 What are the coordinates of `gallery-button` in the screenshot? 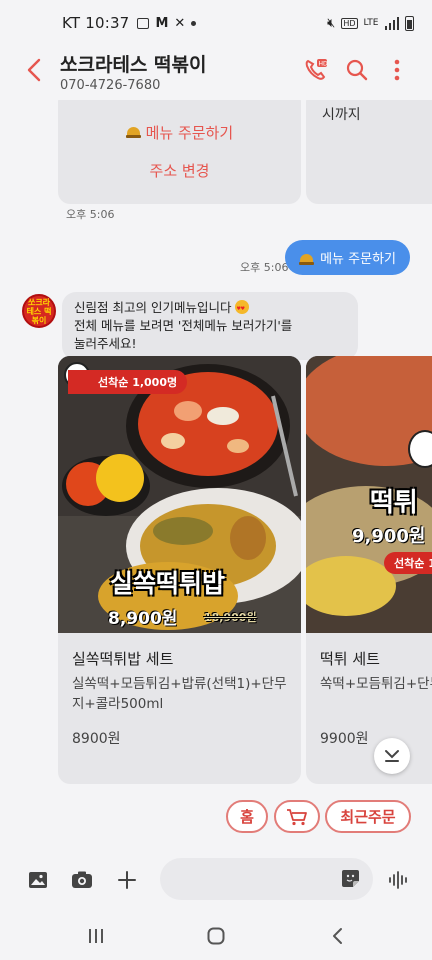 It's located at (38, 880).